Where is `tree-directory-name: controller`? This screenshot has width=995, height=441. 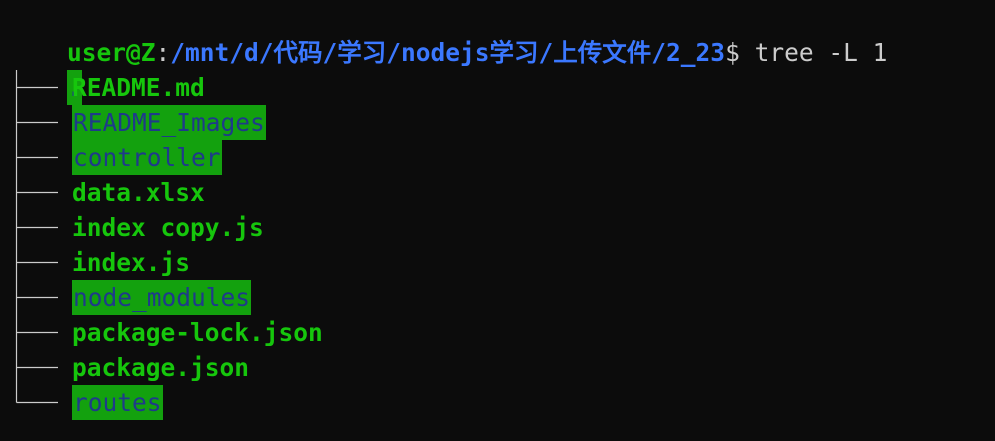 tree-directory-name: controller is located at coordinates (147, 157).